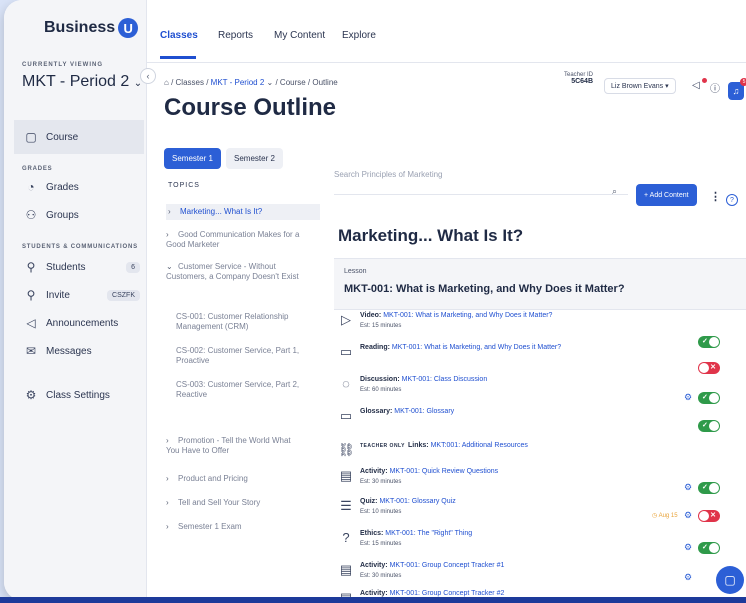 The height and width of the screenshot is (603, 746). Describe the element at coordinates (668, 516) in the screenshot. I see `due-date-label: Aug 15` at that location.